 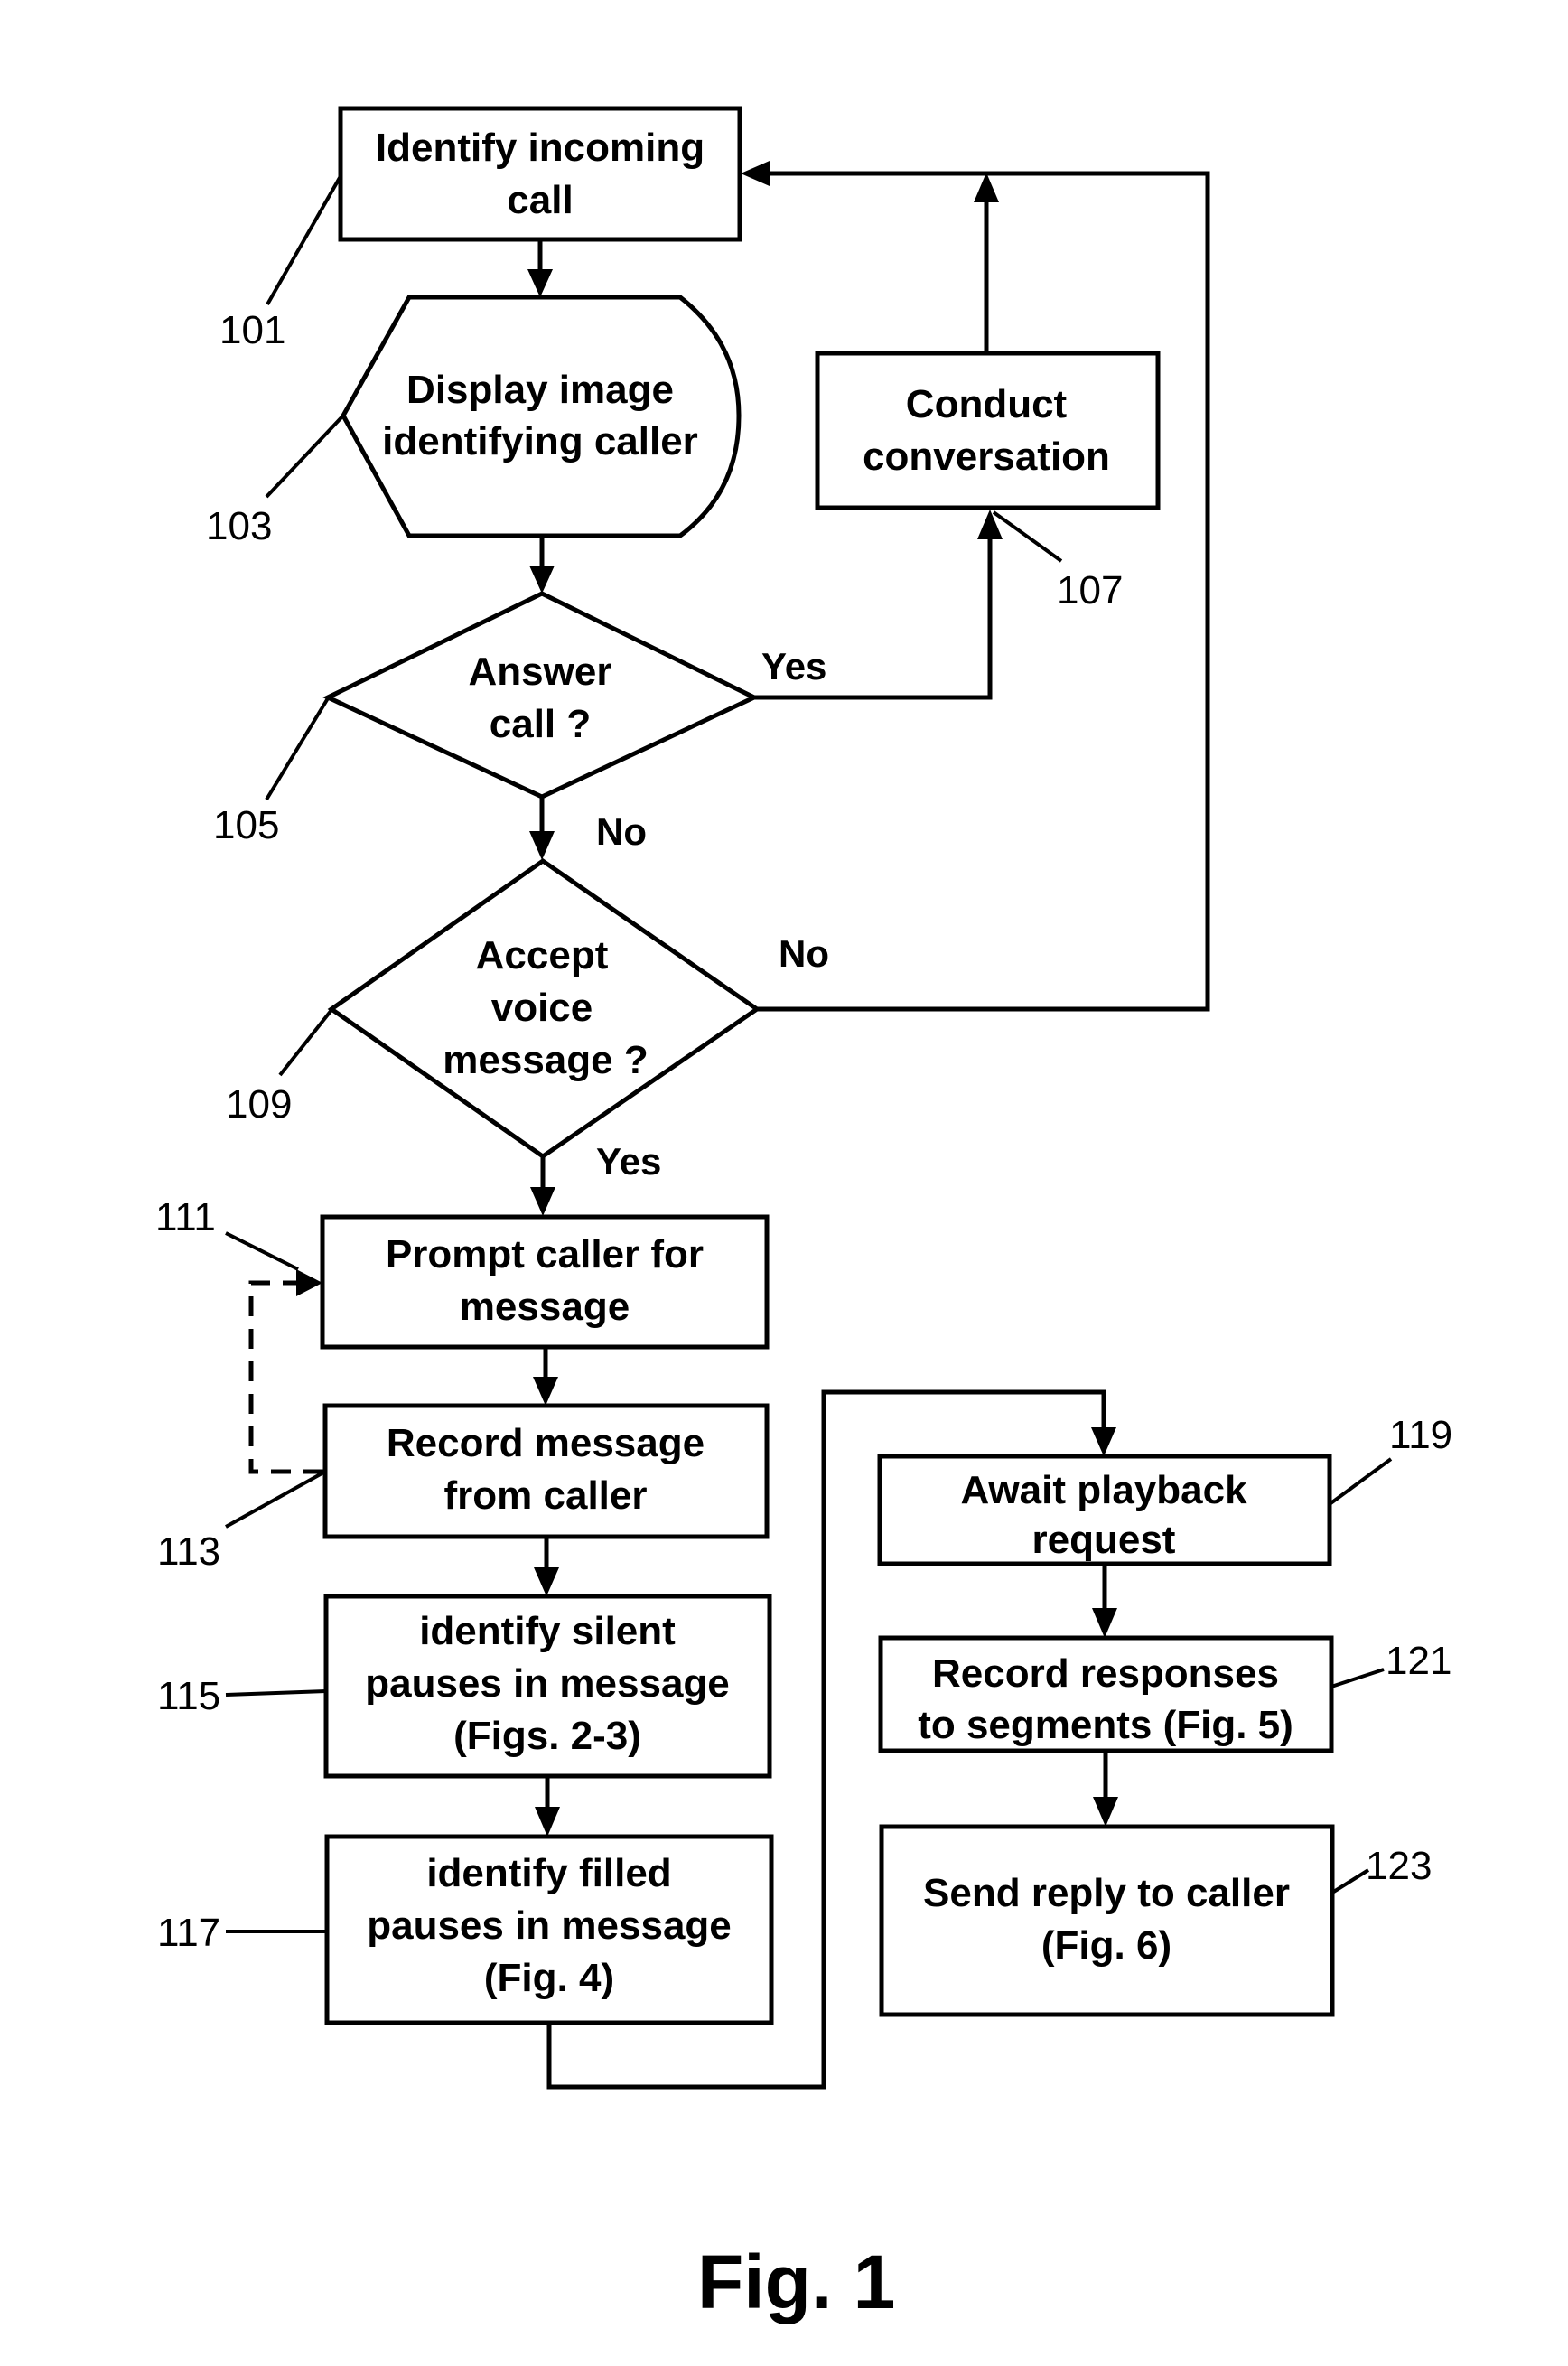 I want to click on node-105-answer-call-decision: Answer call ?, so click(x=541, y=695).